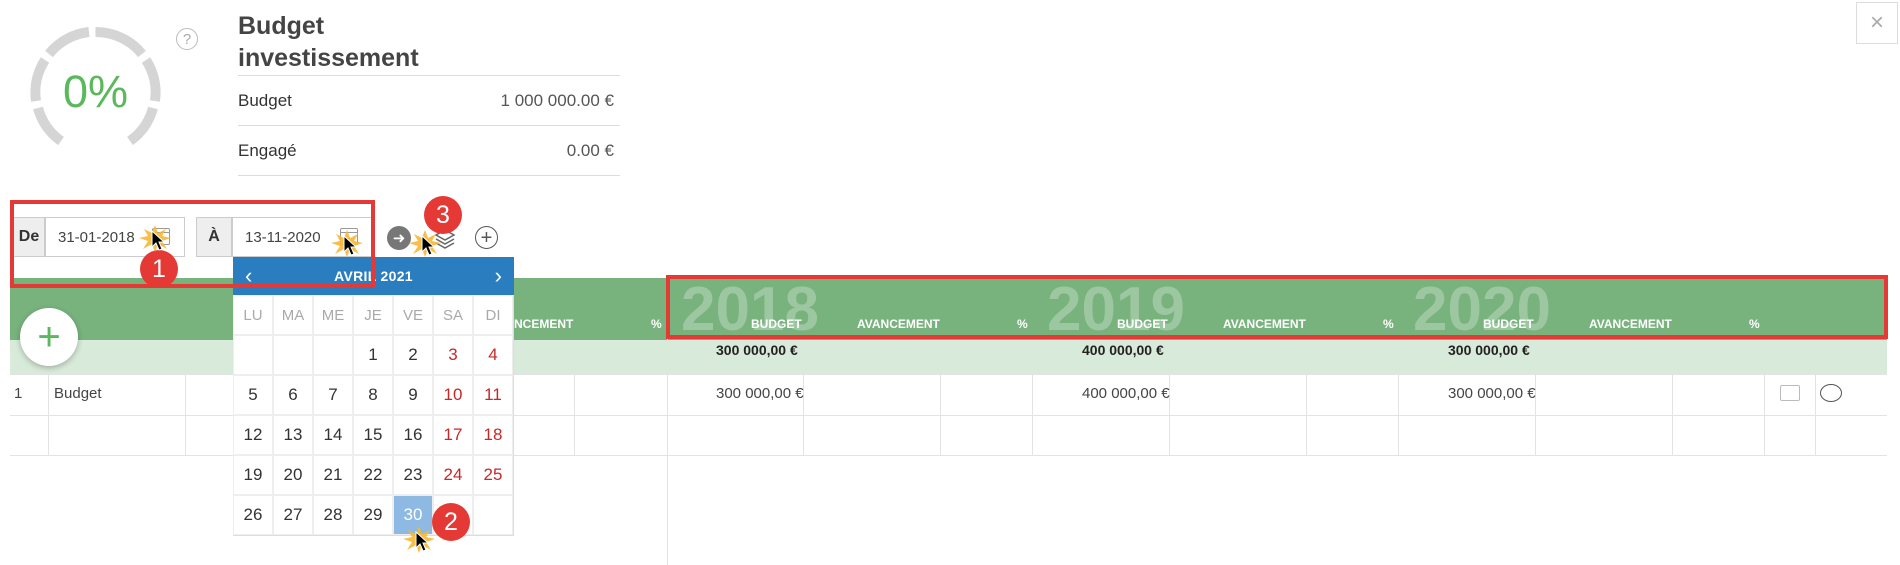 The height and width of the screenshot is (565, 1900). What do you see at coordinates (333, 475) in the screenshot?
I see `day-cell: 21` at bounding box center [333, 475].